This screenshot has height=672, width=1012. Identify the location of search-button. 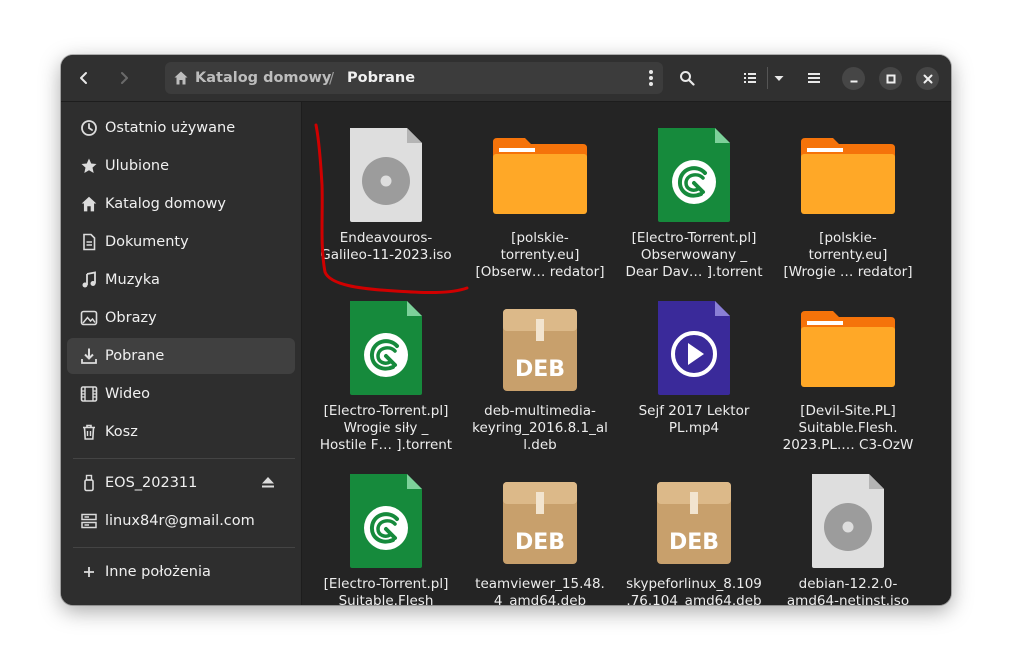
(687, 78).